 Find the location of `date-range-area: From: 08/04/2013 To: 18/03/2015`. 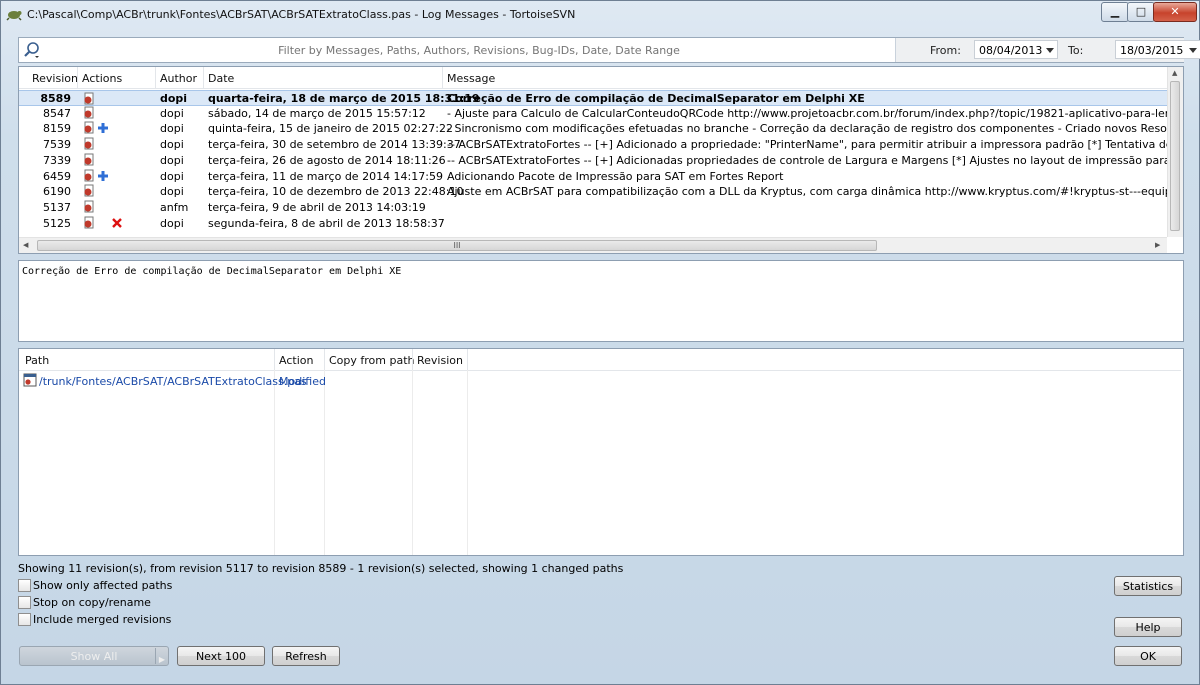

date-range-area: From: 08/04/2013 To: 18/03/2015 is located at coordinates (1047, 50).